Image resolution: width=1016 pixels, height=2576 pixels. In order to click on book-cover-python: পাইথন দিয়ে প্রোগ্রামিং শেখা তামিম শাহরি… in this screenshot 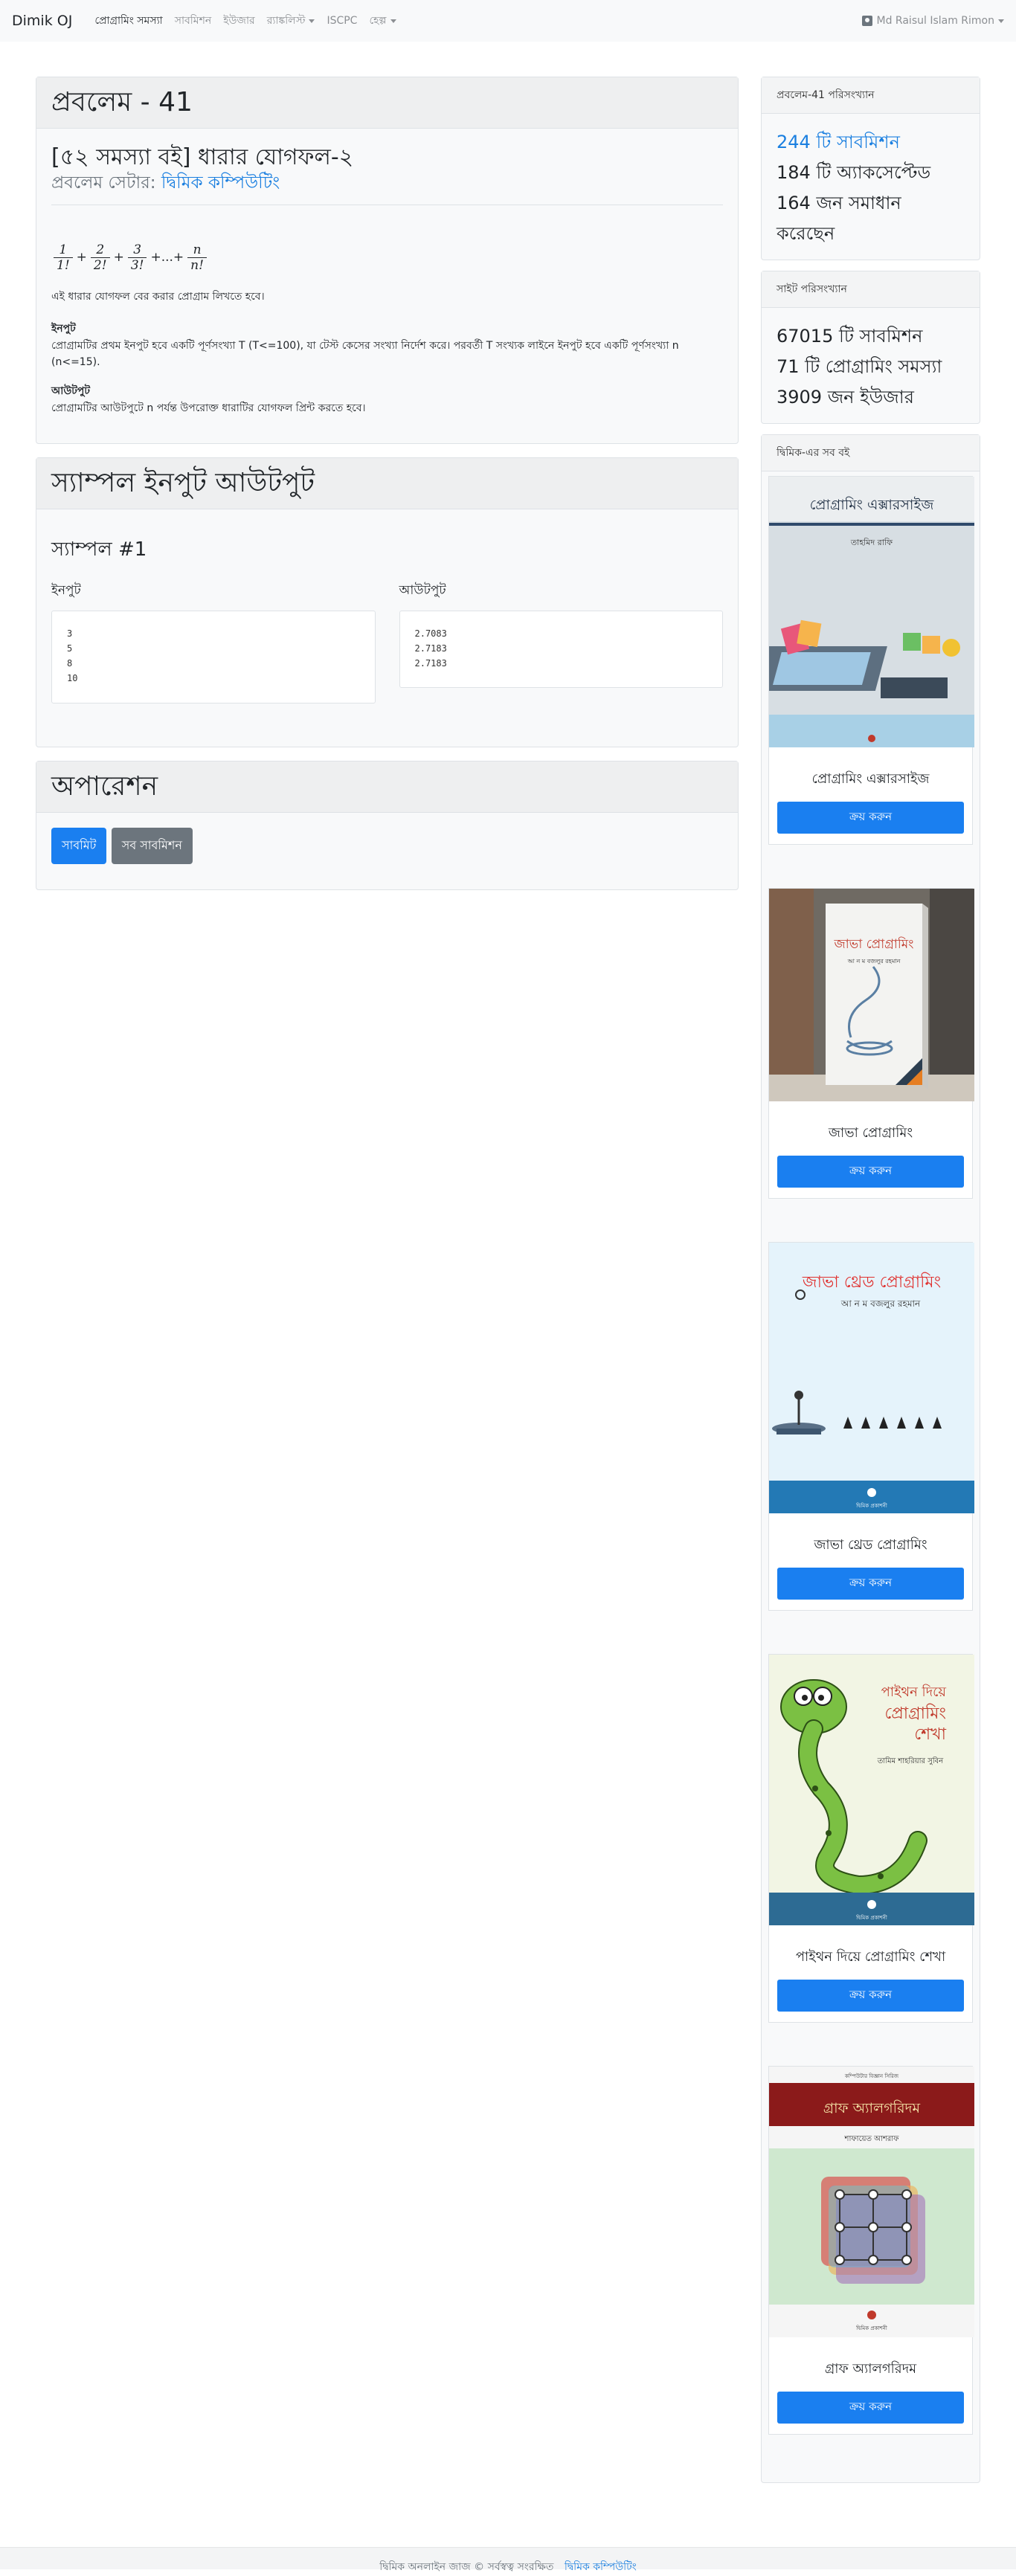, I will do `click(872, 1790)`.